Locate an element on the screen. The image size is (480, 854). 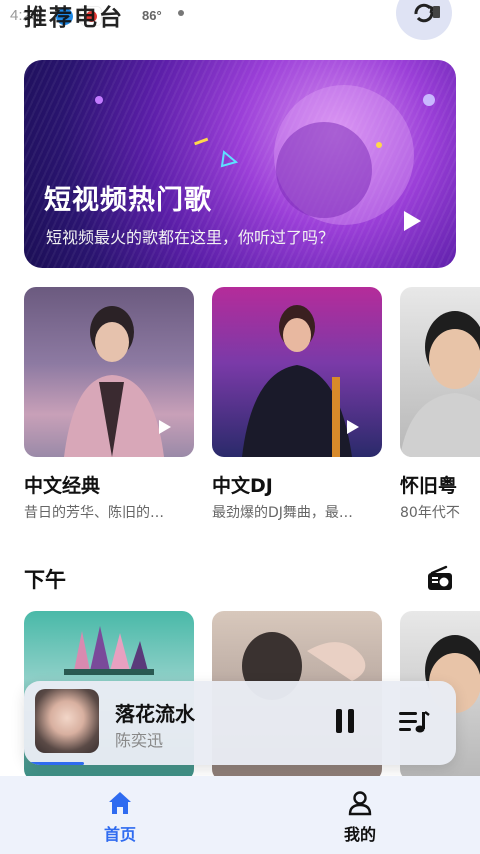
playlist-title: 中文经典 is located at coordinates (62, 486).